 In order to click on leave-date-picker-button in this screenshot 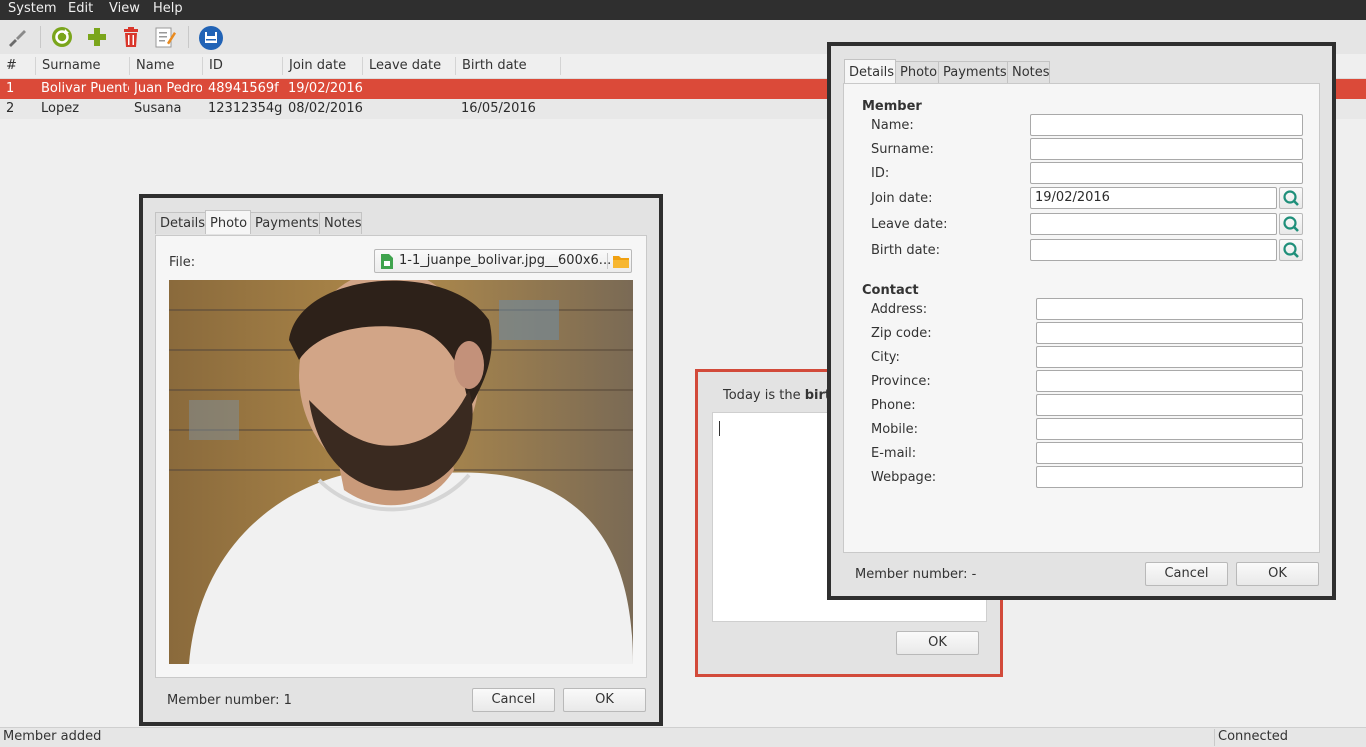, I will do `click(1291, 224)`.